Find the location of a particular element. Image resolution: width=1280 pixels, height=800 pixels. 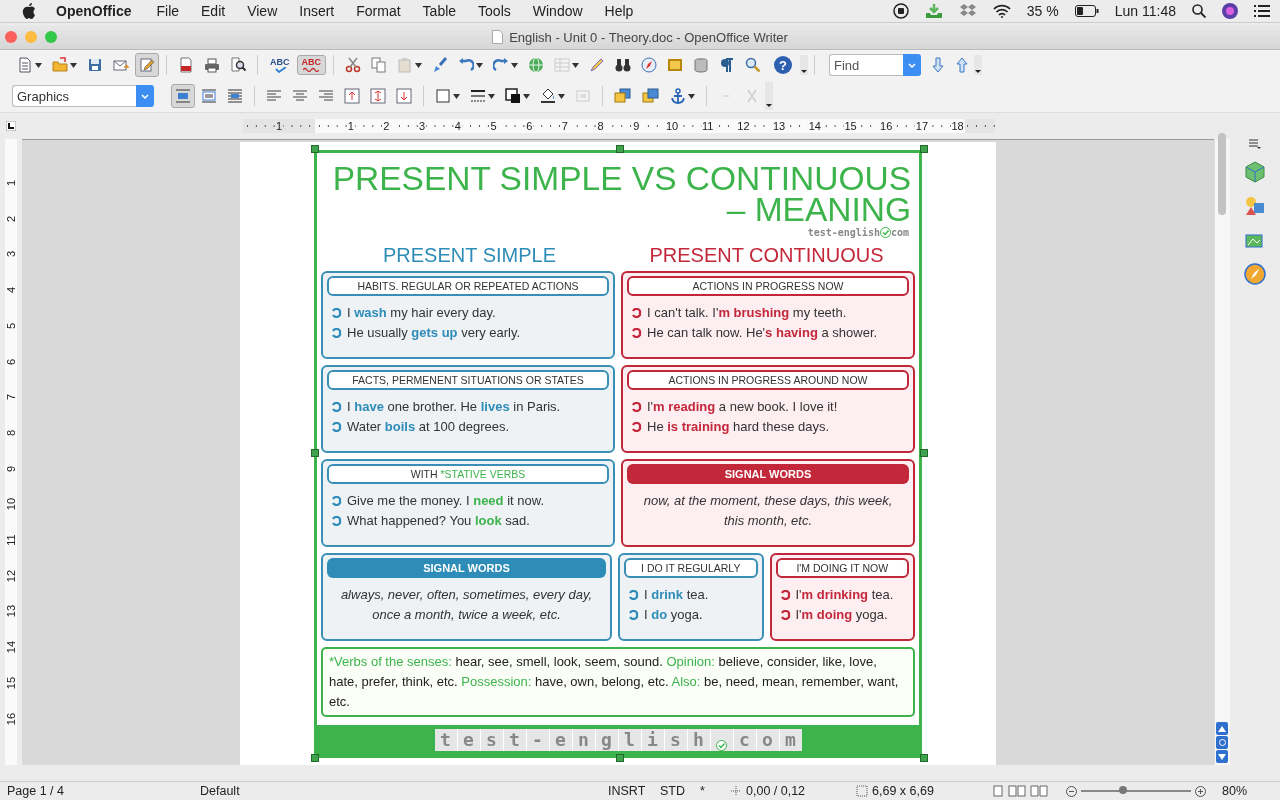

clipboard-icon is located at coordinates (405, 65).